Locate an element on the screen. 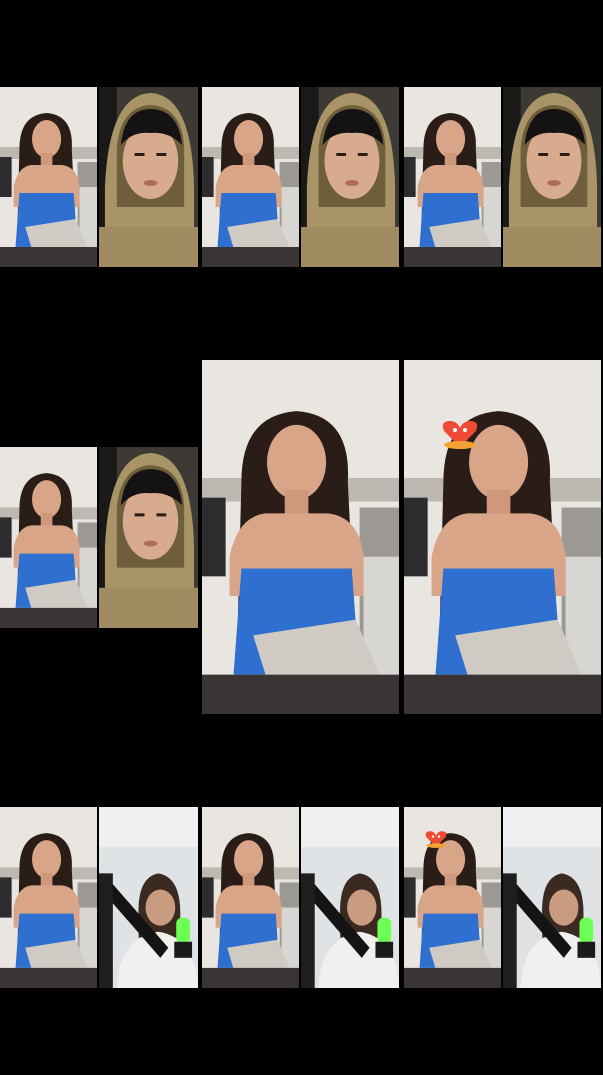  video-panel-large-woman is located at coordinates (300, 537).